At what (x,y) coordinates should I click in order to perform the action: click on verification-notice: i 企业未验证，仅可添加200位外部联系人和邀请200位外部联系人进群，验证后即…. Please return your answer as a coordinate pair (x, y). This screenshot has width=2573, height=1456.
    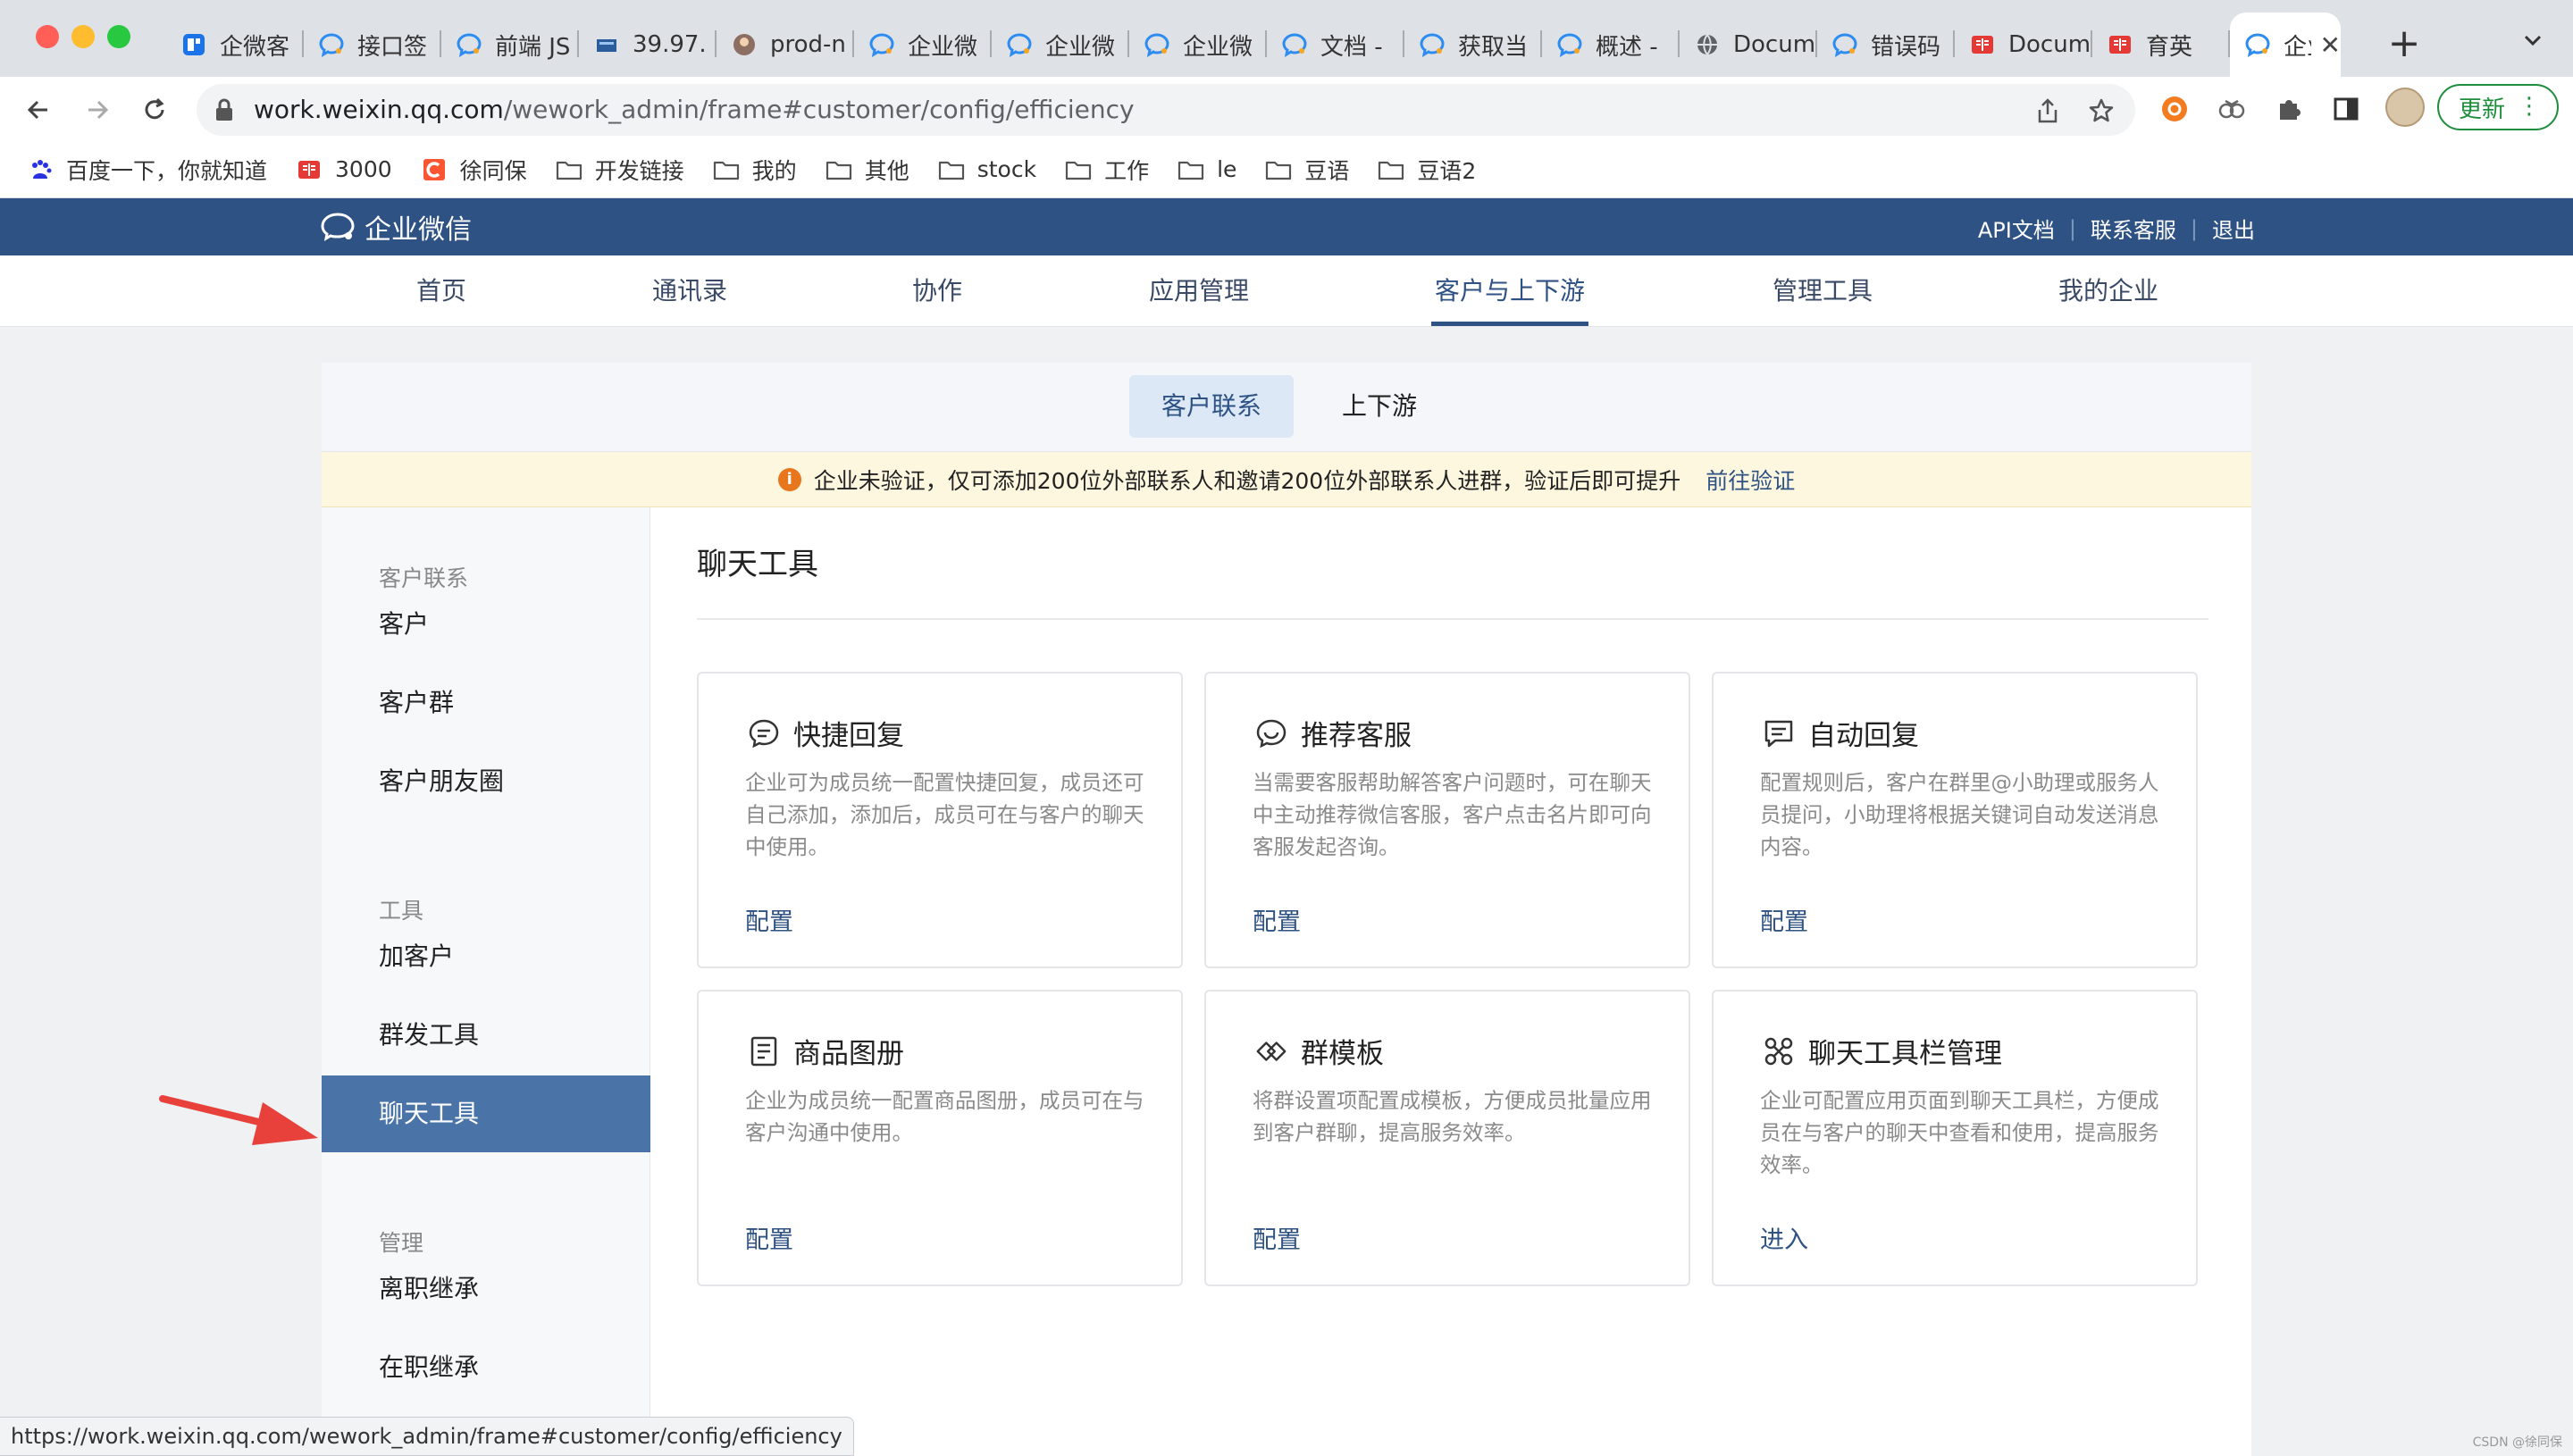
    Looking at the image, I should click on (1286, 479).